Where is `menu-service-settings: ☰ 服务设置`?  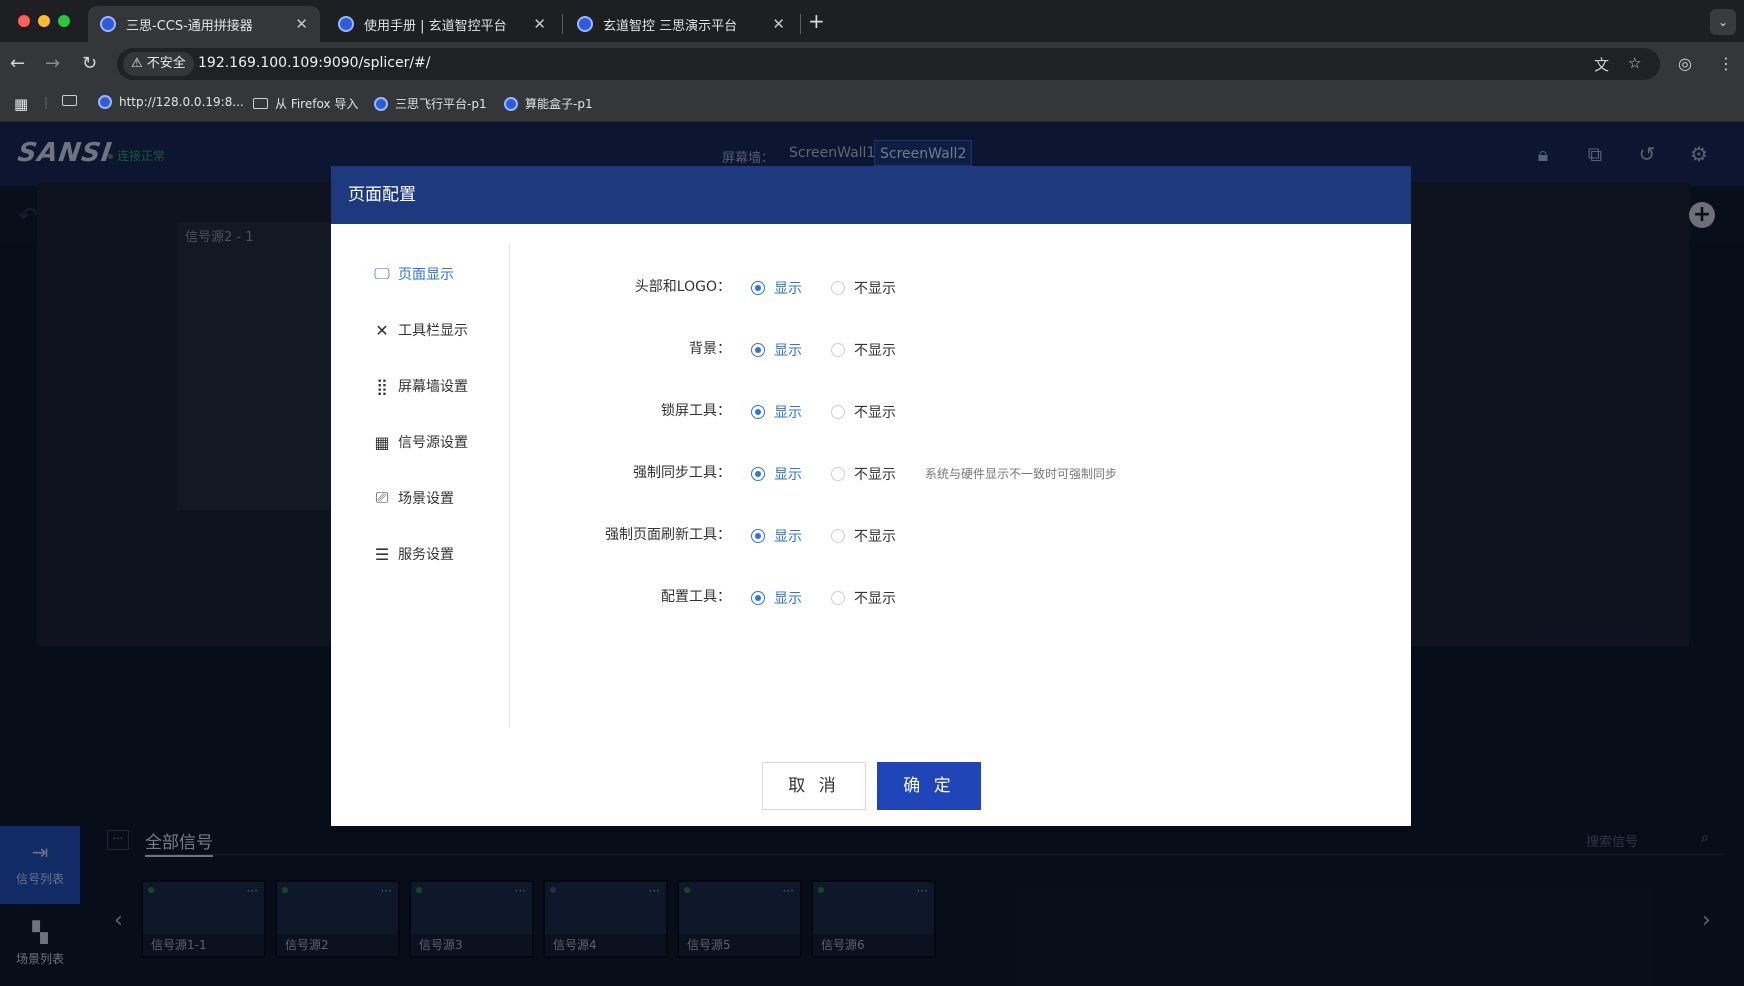 menu-service-settings: ☰ 服务设置 is located at coordinates (413, 554).